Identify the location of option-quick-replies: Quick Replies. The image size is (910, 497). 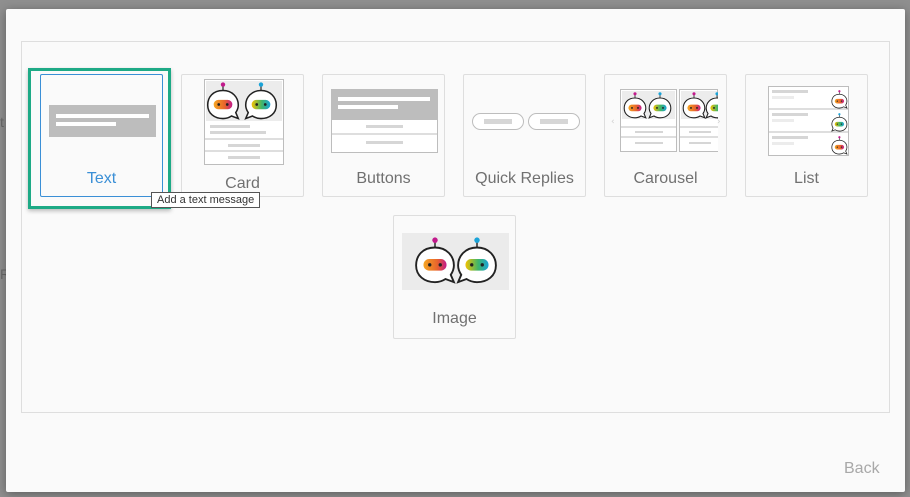
(524, 135).